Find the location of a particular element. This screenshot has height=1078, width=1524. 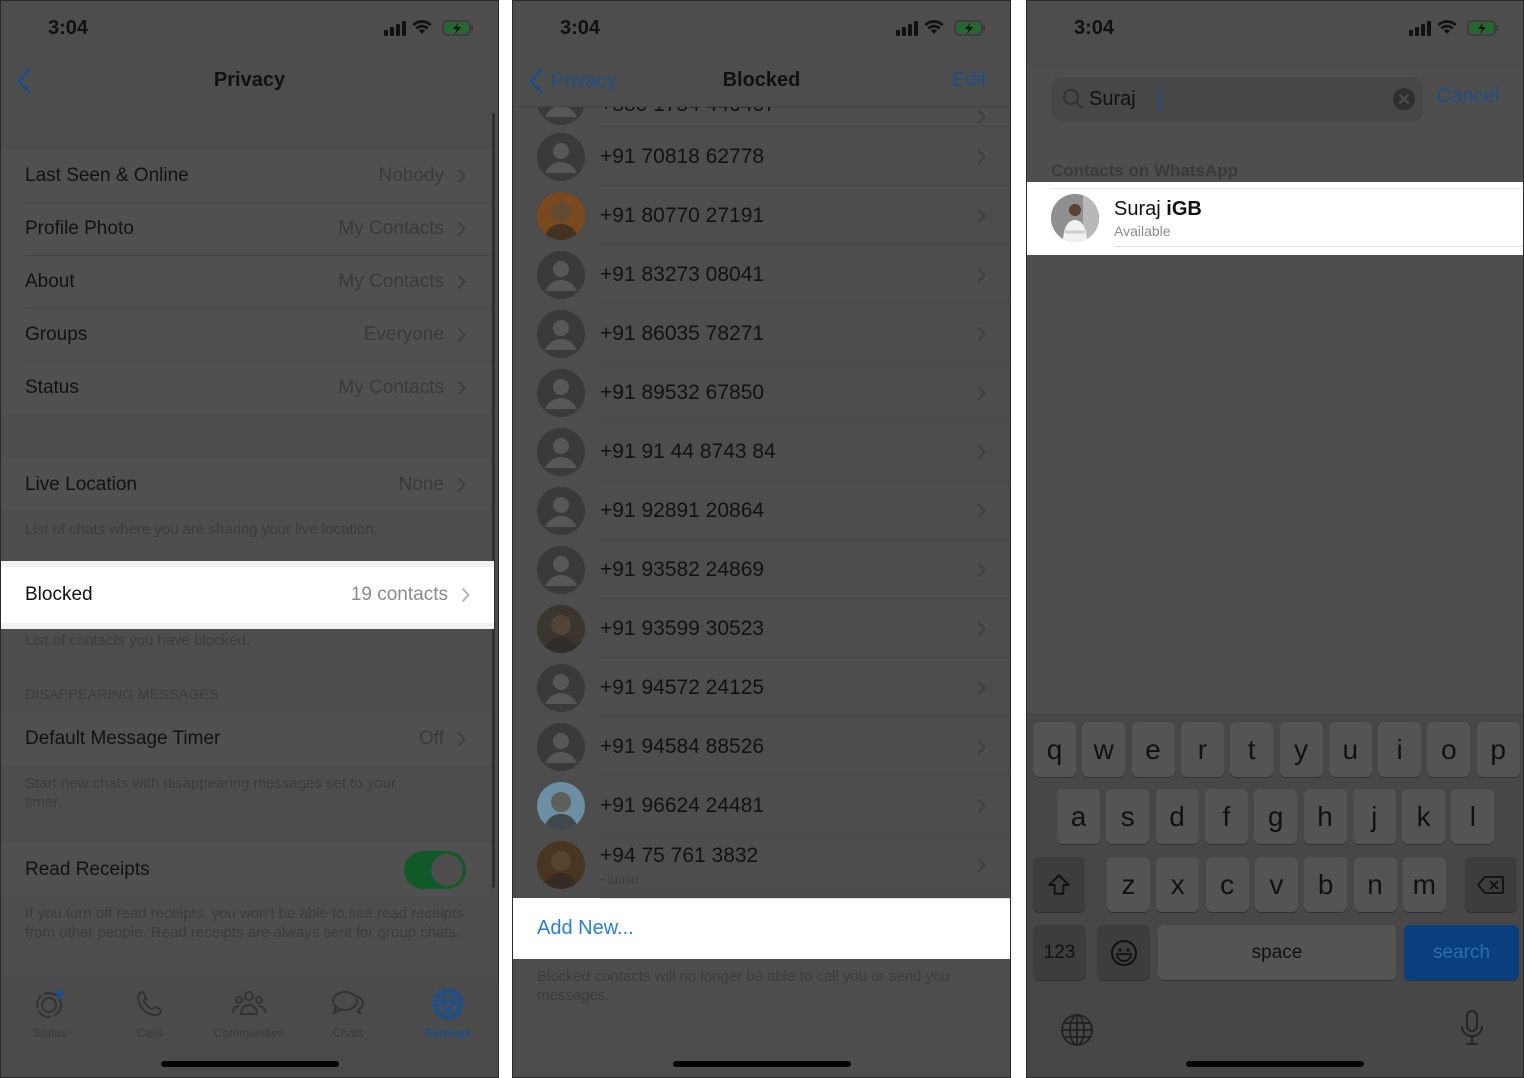

keyboard-row-2: asdfghjkl is located at coordinates (1275, 816).